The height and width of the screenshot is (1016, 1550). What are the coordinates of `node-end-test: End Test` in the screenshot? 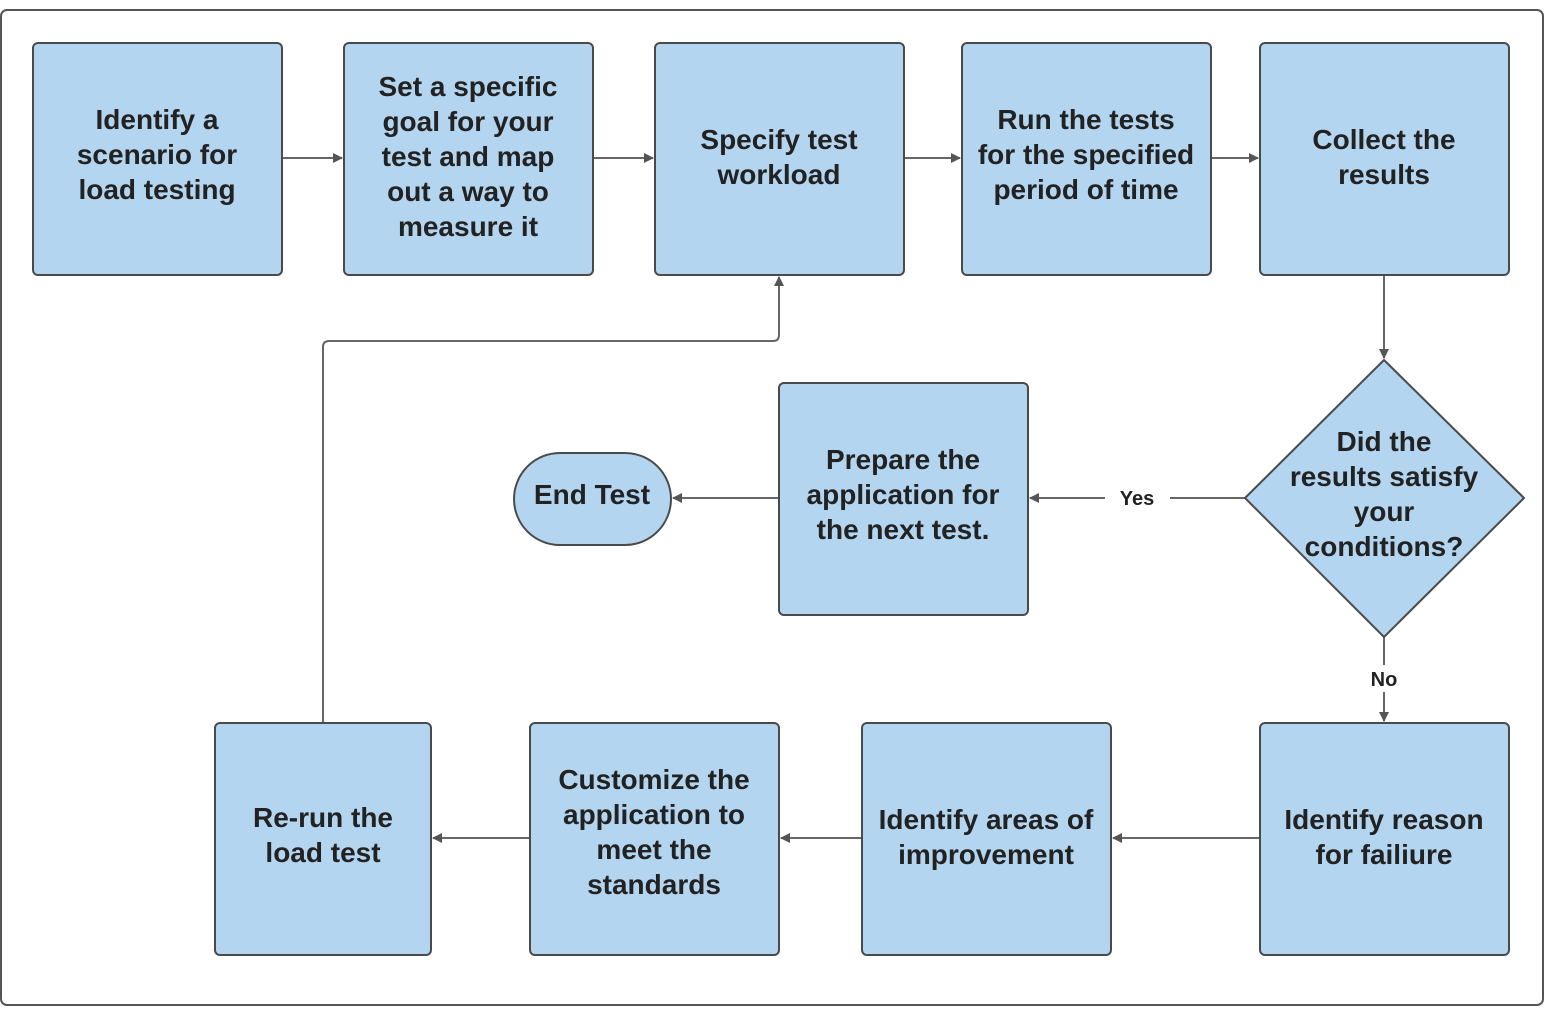 It's located at (592, 499).